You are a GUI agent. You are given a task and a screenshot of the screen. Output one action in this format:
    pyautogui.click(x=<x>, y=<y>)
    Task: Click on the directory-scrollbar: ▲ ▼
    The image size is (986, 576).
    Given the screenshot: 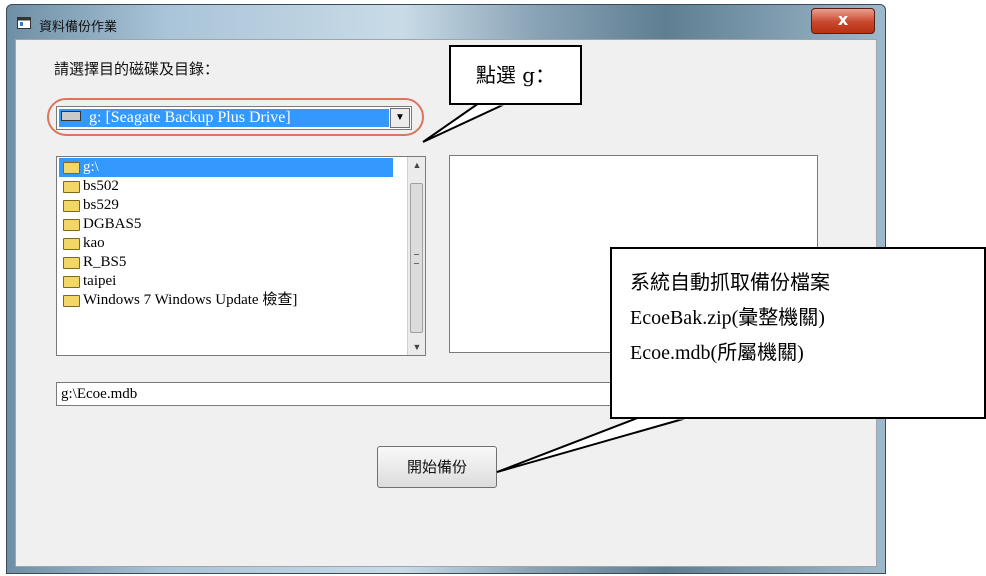 What is the action you would take?
    pyautogui.click(x=416, y=256)
    